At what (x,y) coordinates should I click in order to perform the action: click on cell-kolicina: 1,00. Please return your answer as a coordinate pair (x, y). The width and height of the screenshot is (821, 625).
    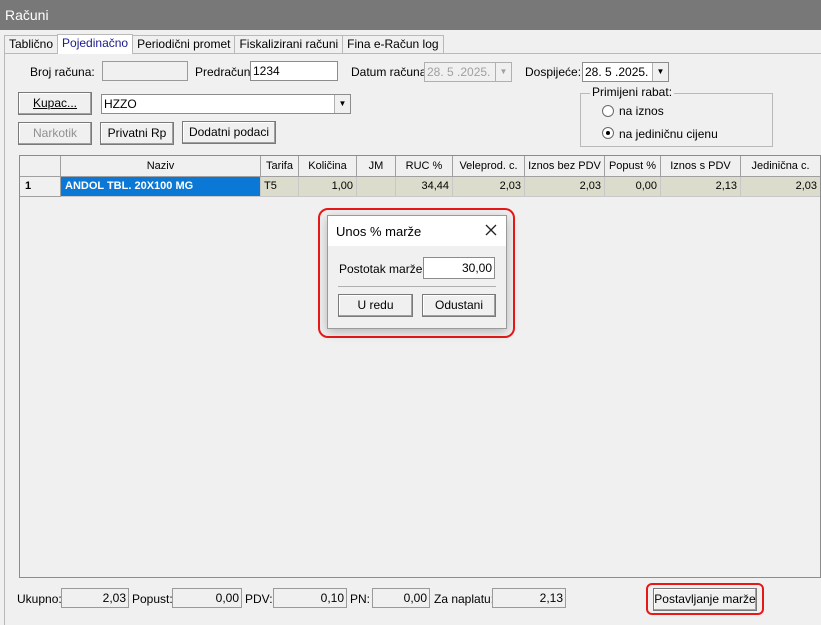
    Looking at the image, I should click on (328, 187).